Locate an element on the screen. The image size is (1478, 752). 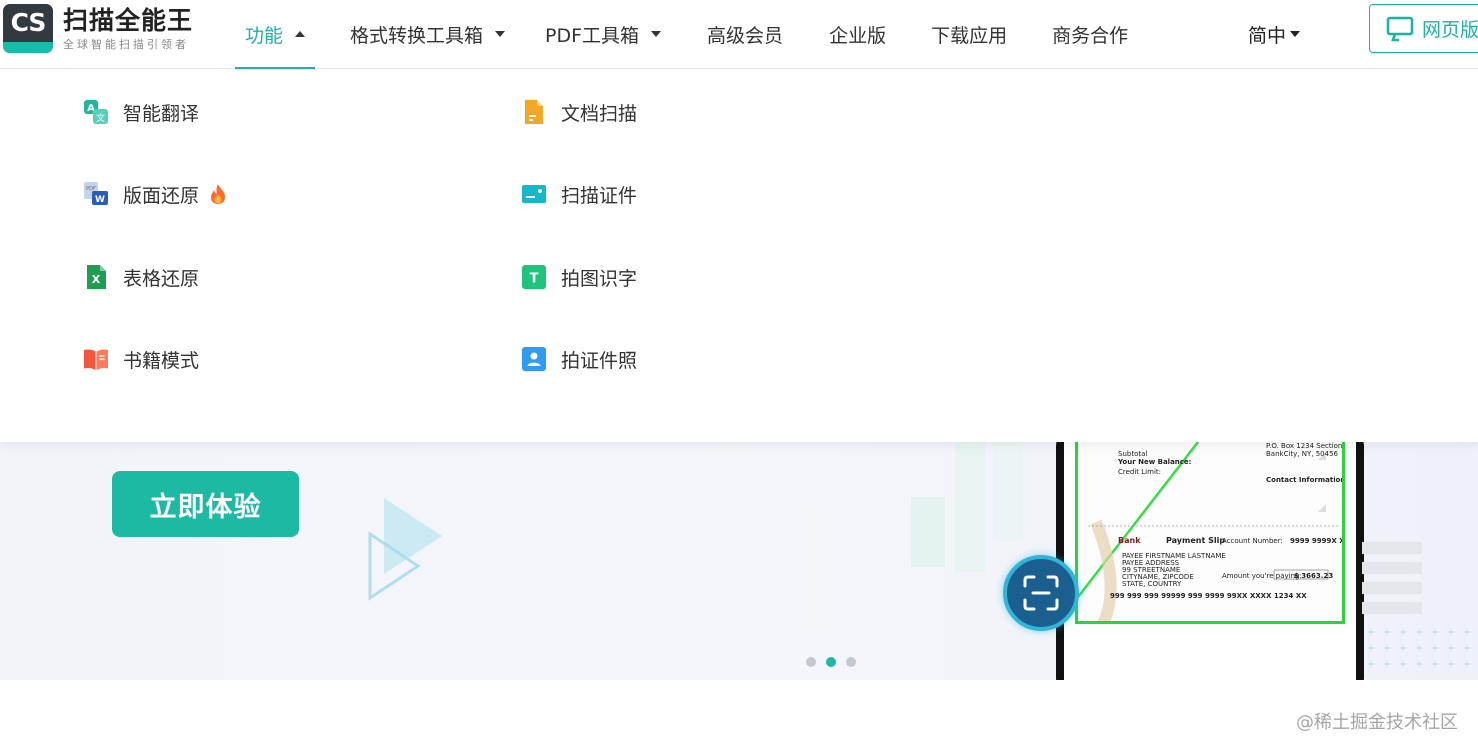
feature-label: 版面还原 is located at coordinates (161, 195).